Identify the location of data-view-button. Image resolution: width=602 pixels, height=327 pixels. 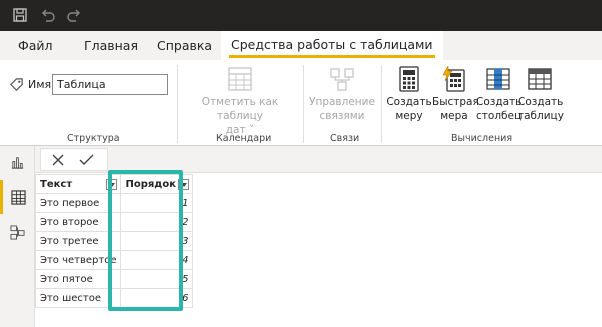
(17, 197).